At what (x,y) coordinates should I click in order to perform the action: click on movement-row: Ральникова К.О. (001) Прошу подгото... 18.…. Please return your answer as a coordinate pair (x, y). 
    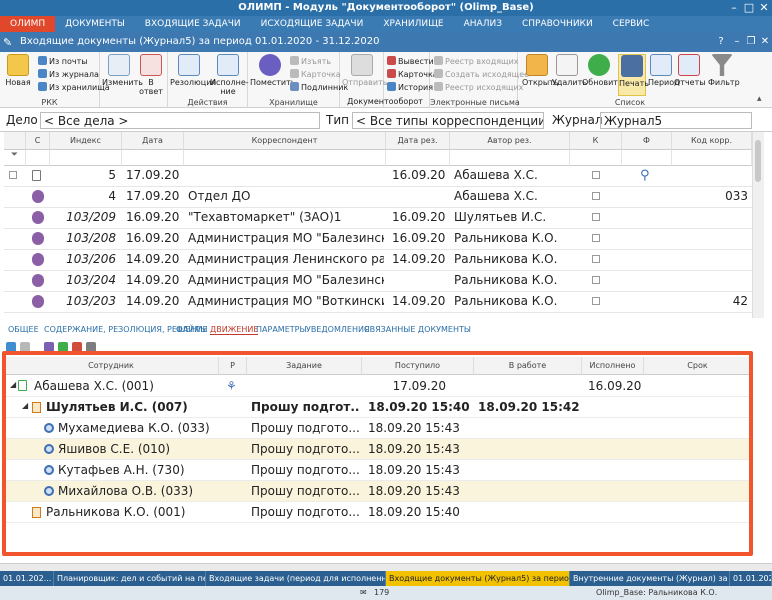
    Looking at the image, I should click on (378, 512).